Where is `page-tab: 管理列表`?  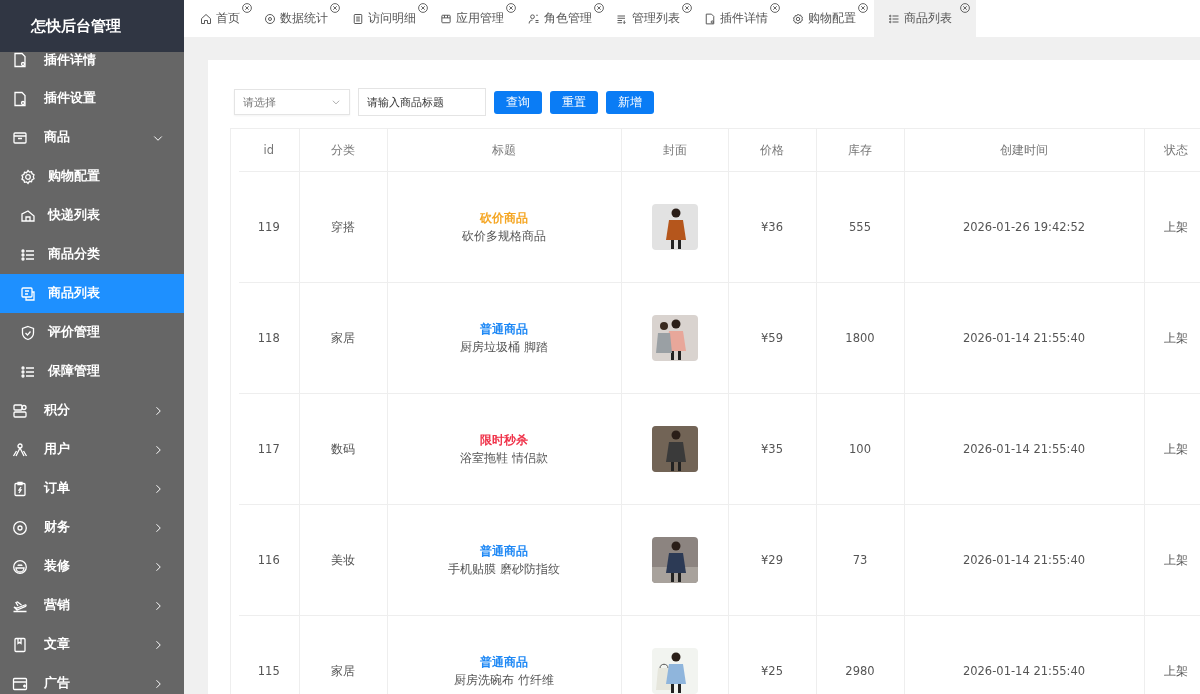 page-tab: 管理列表 is located at coordinates (654, 18).